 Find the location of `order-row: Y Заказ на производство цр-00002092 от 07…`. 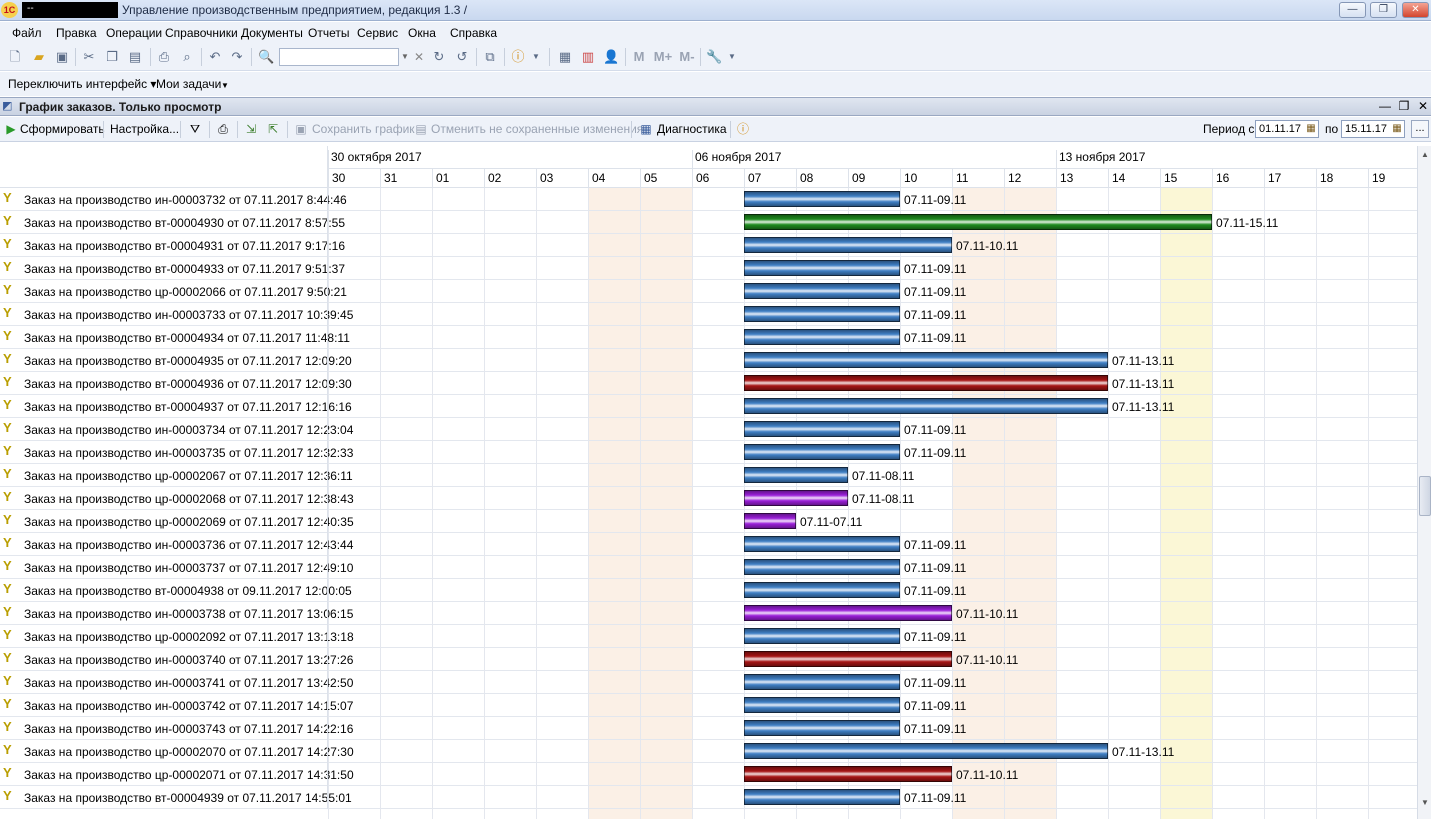

order-row: Y Заказ на производство цр-00002092 от 07… is located at coordinates (708, 636).